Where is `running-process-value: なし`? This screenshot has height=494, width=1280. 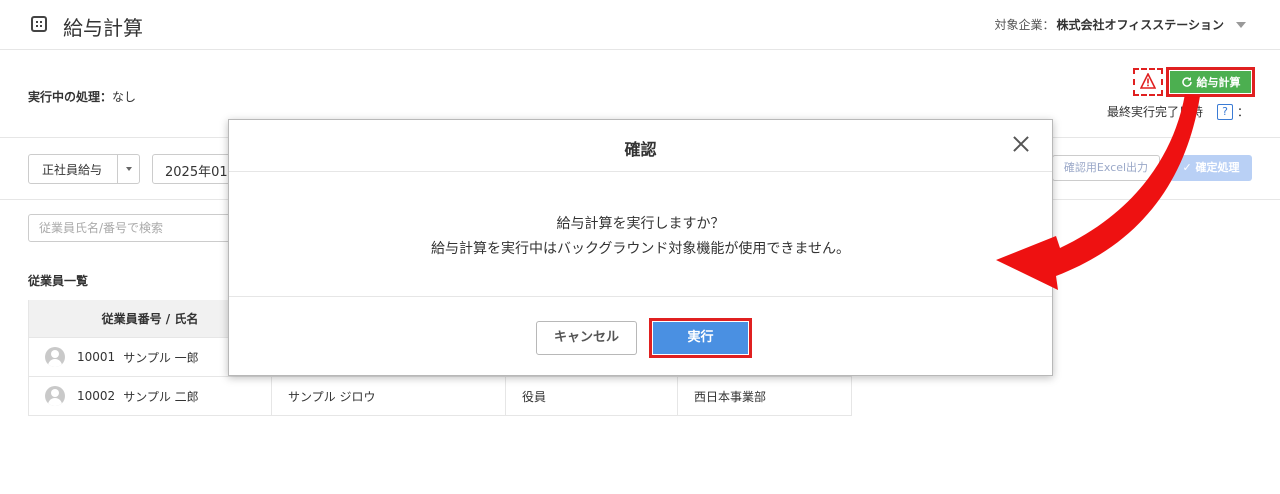 running-process-value: なし is located at coordinates (124, 97).